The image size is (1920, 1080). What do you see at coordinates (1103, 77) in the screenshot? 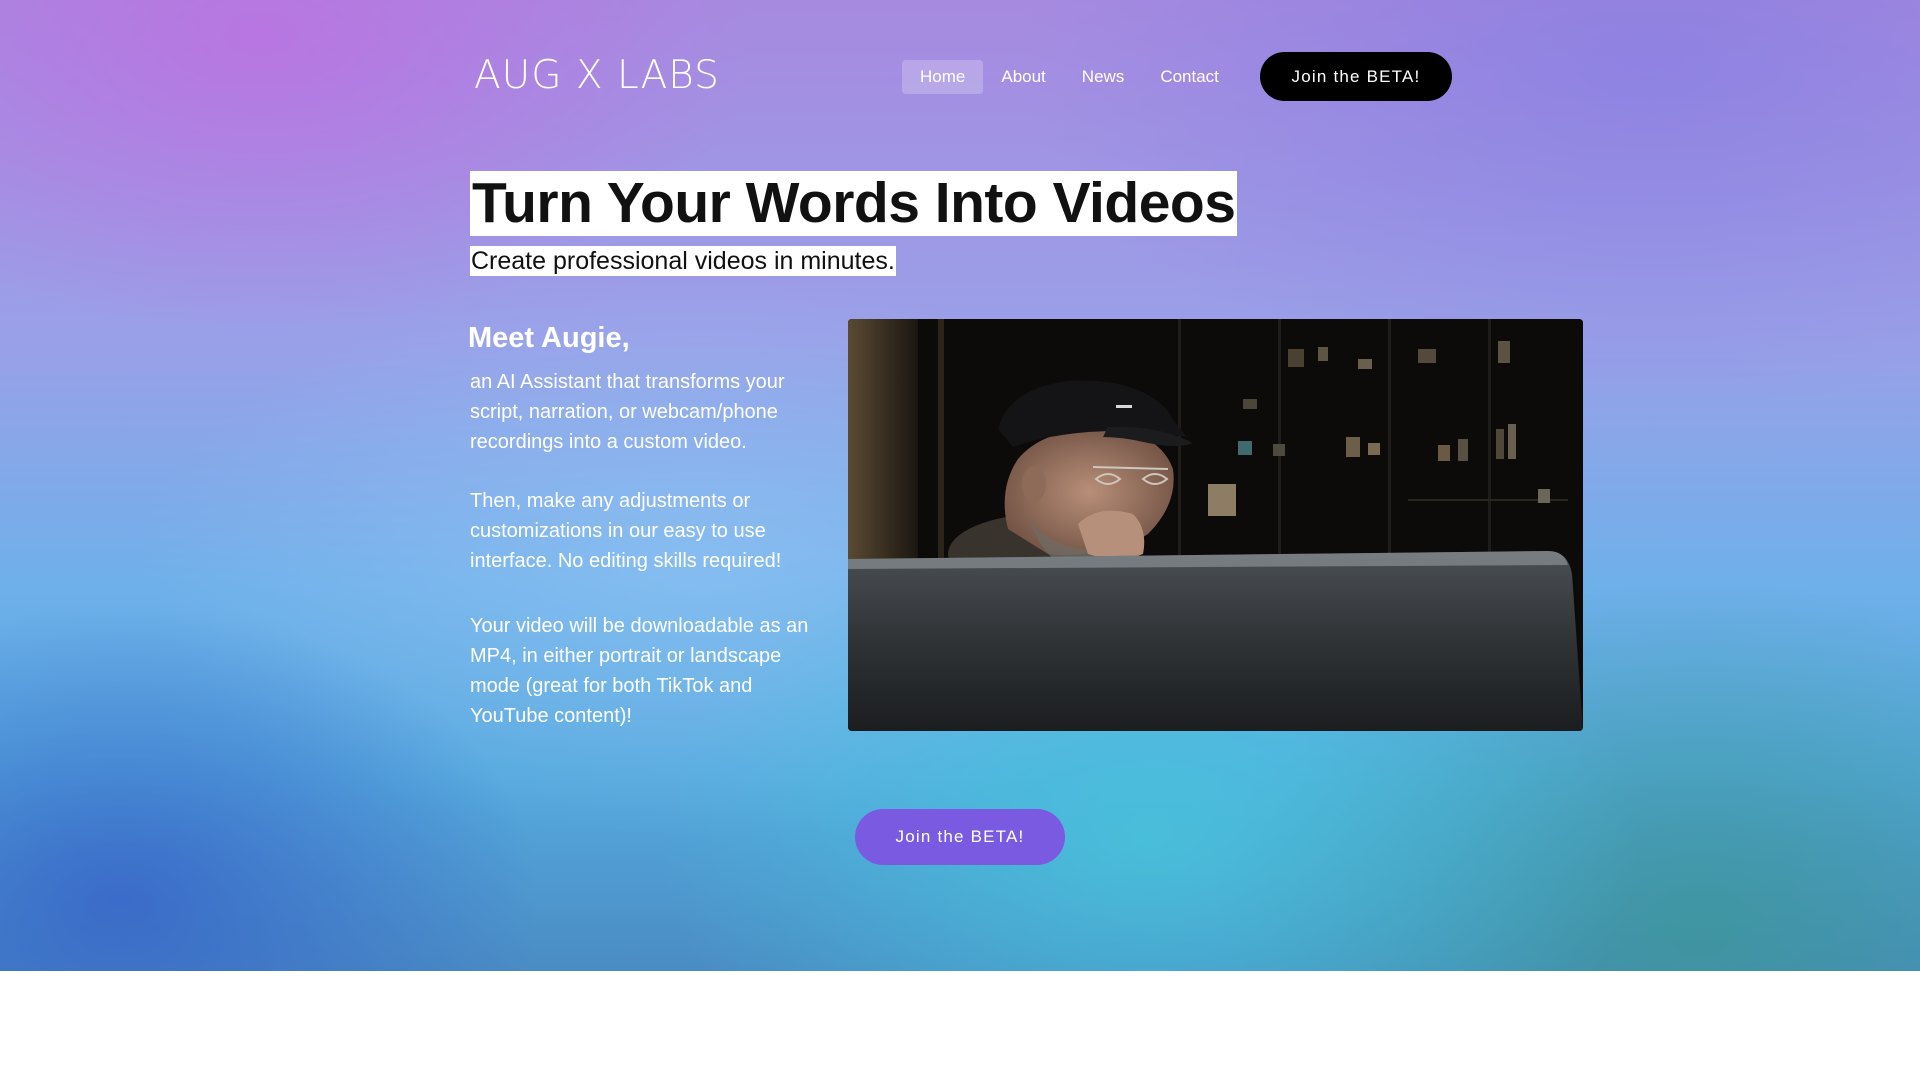
I see `nav-item-news: News` at bounding box center [1103, 77].